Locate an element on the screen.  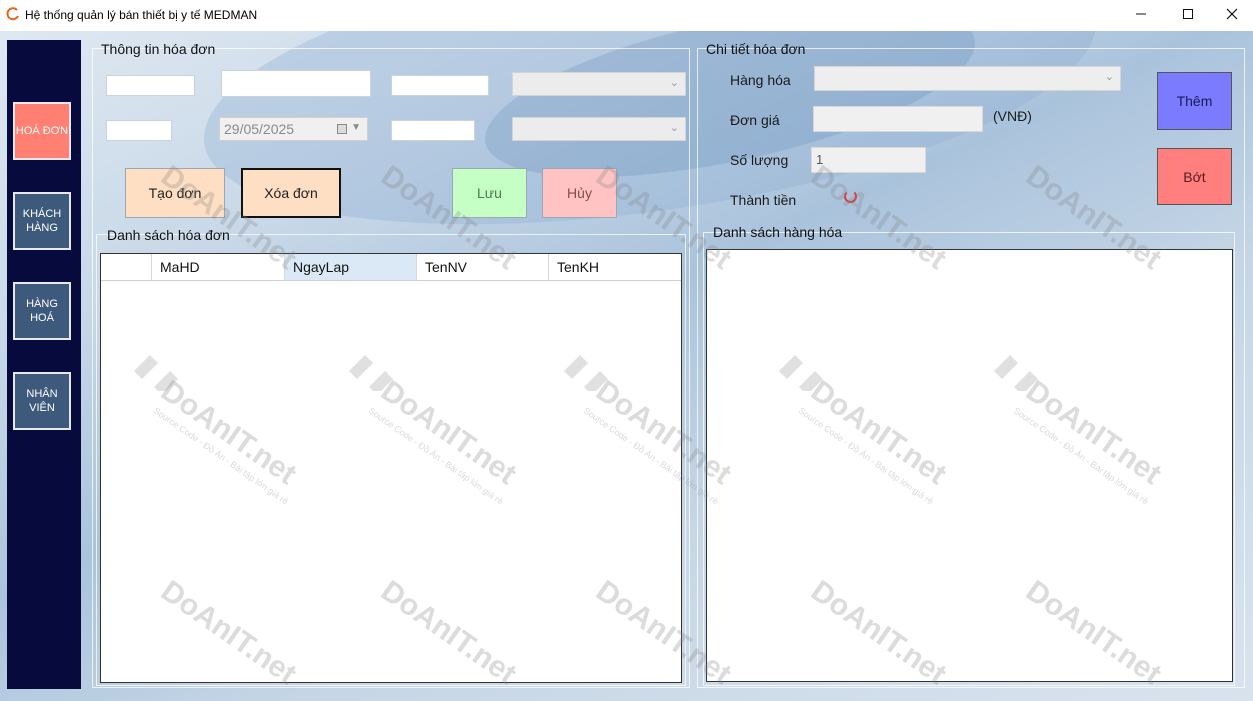
currency-label: (VNĐ) is located at coordinates (1012, 116).